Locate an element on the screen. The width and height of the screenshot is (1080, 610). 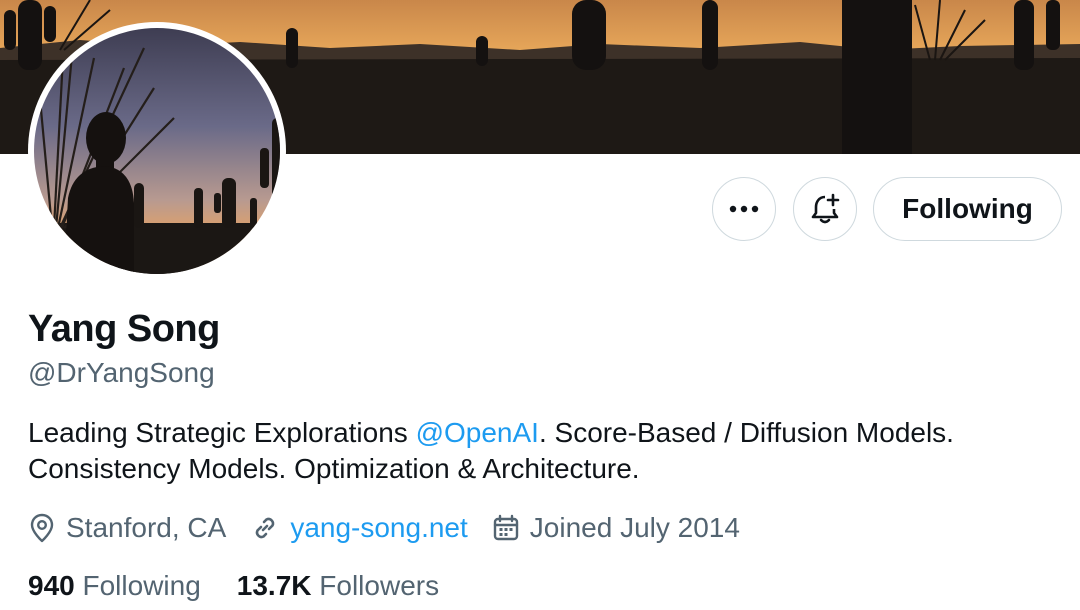
location-text: Stanford, CA is located at coordinates (146, 527).